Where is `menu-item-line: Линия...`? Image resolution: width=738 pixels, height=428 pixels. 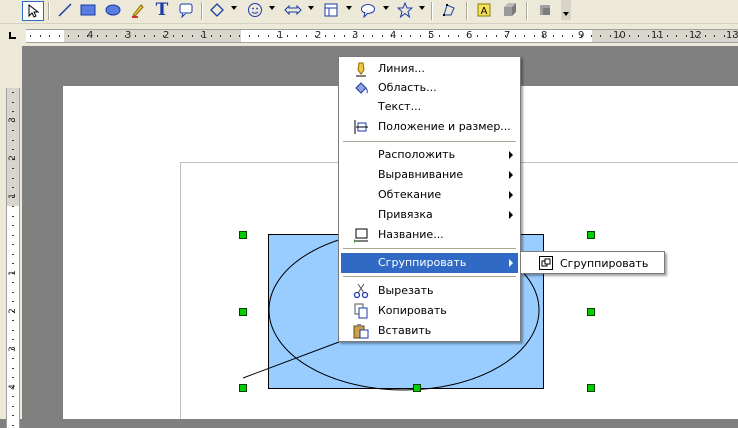 menu-item-line: Линия... is located at coordinates (429, 69).